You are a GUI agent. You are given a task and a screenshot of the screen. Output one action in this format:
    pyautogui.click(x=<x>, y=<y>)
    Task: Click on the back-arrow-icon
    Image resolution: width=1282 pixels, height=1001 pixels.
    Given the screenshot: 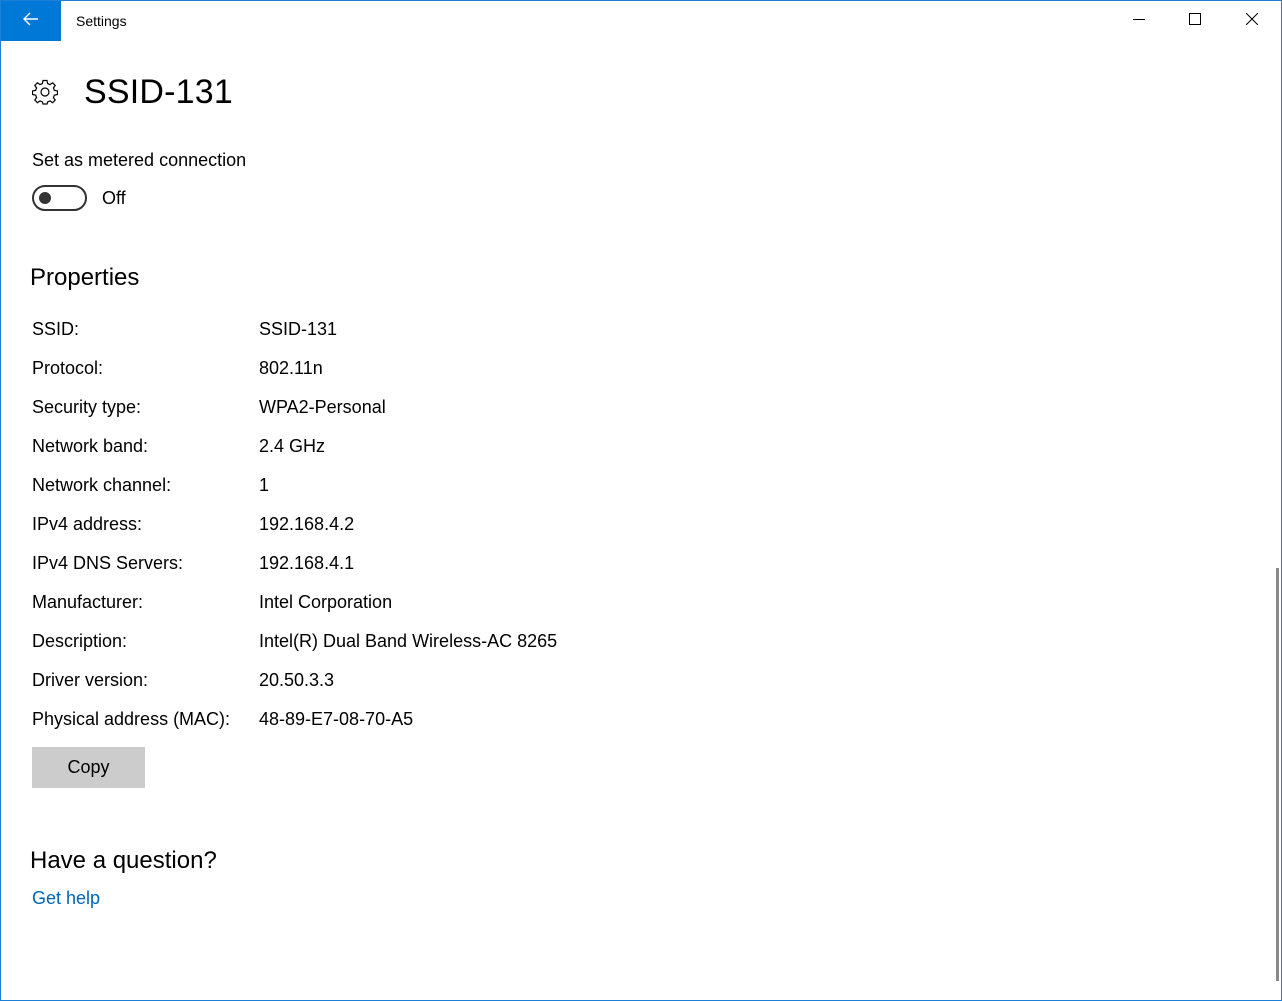 What is the action you would take?
    pyautogui.click(x=31, y=21)
    